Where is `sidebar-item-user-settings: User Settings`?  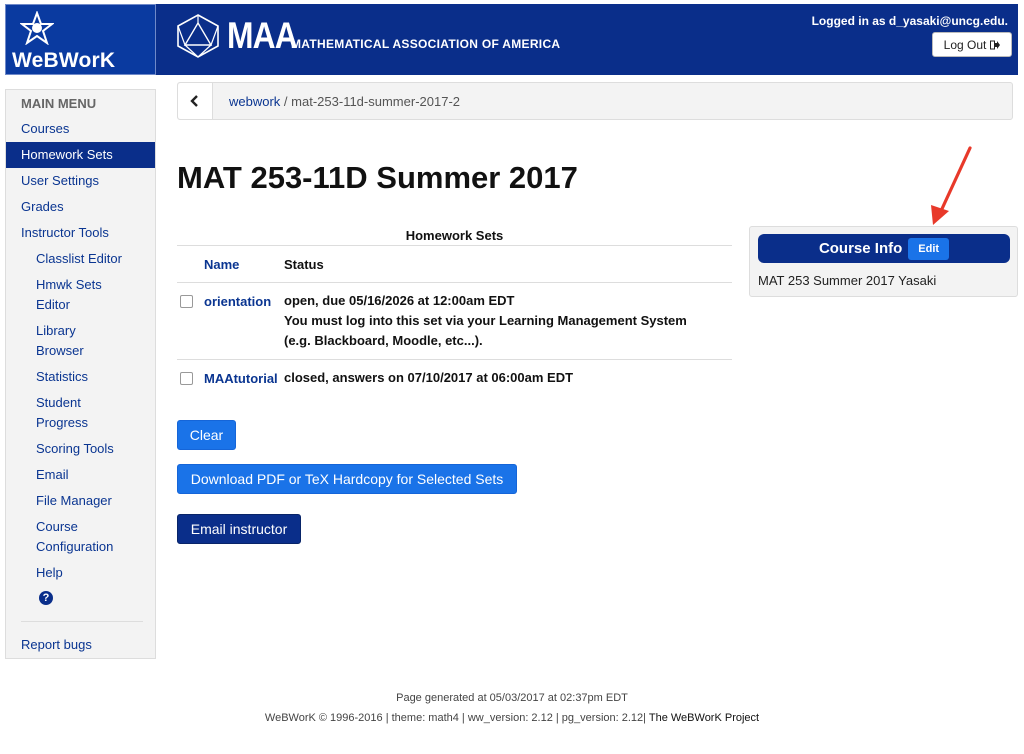 sidebar-item-user-settings: User Settings is located at coordinates (80, 181).